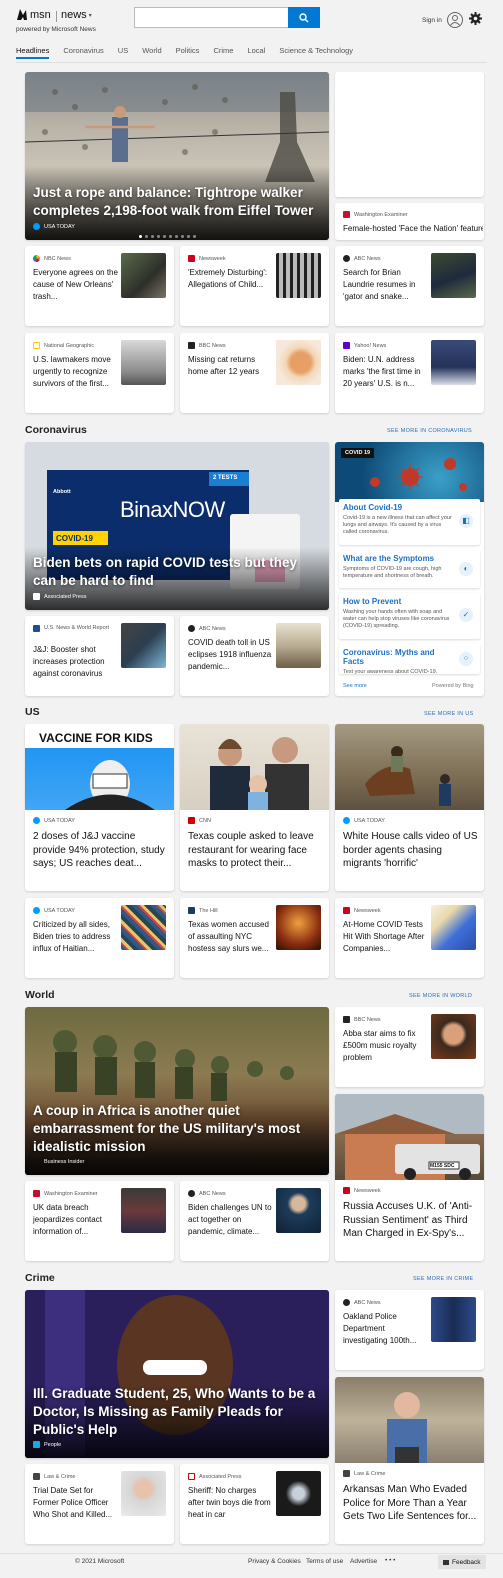  What do you see at coordinates (60, 596) in the screenshot?
I see `hero-source: Associated Press` at bounding box center [60, 596].